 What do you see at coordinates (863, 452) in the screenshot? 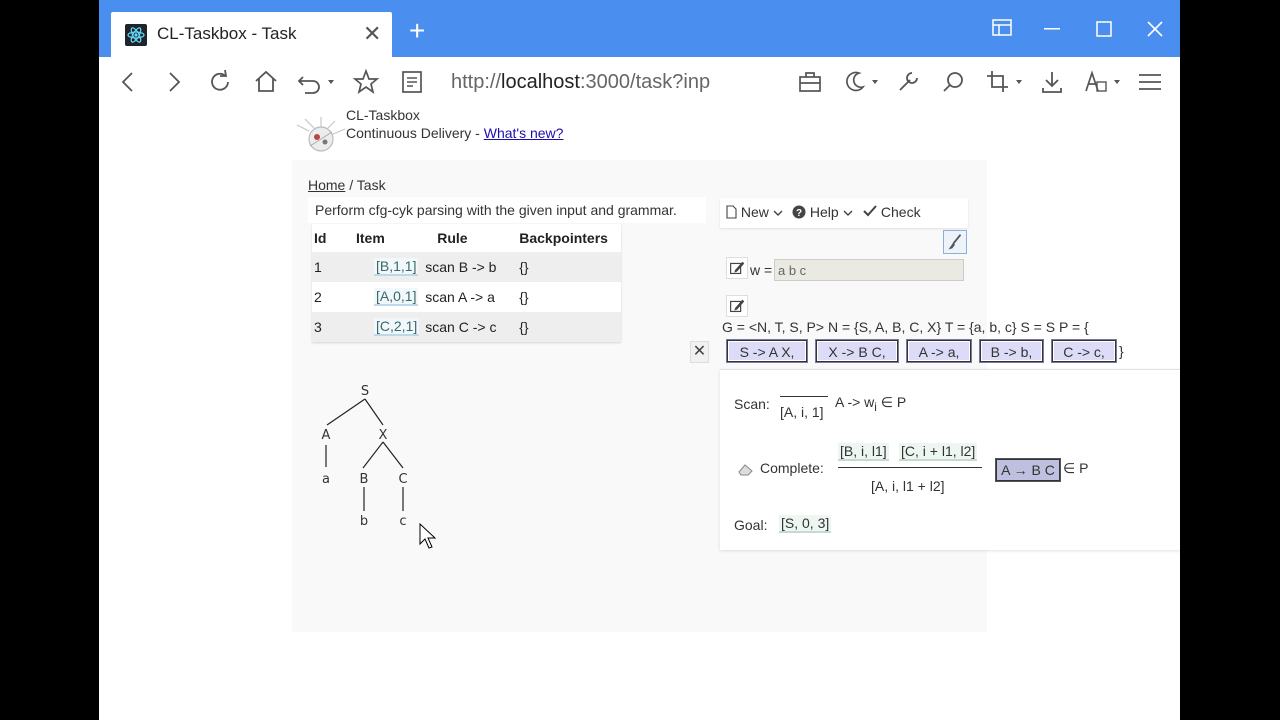
I see `complete-premise: [B, i, l1]` at bounding box center [863, 452].